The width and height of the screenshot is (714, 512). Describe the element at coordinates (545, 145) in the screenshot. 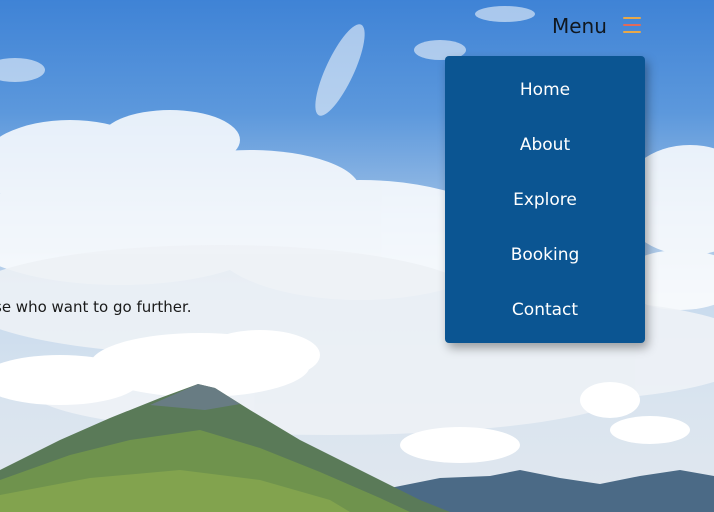

I see `menu-item-about: About` at that location.